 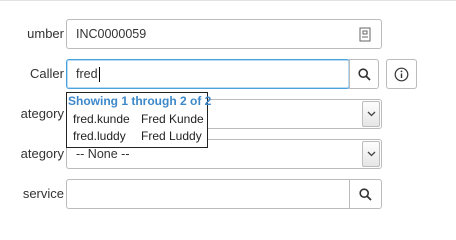 I want to click on autocomplete-user-id: fred.kunde, so click(x=101, y=119).